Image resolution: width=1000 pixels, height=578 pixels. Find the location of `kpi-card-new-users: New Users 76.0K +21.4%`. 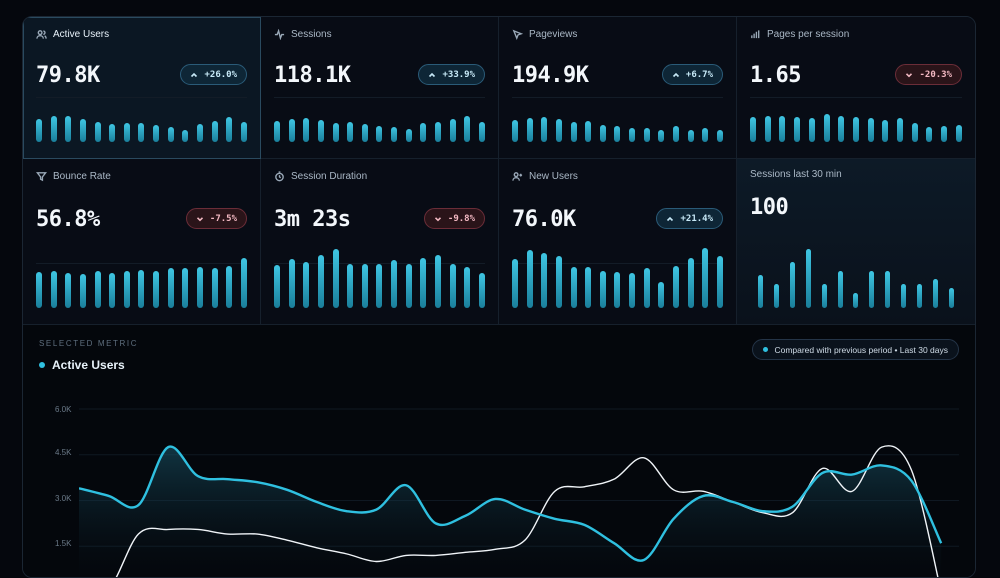

kpi-card-new-users: New Users 76.0K +21.4% is located at coordinates (618, 242).